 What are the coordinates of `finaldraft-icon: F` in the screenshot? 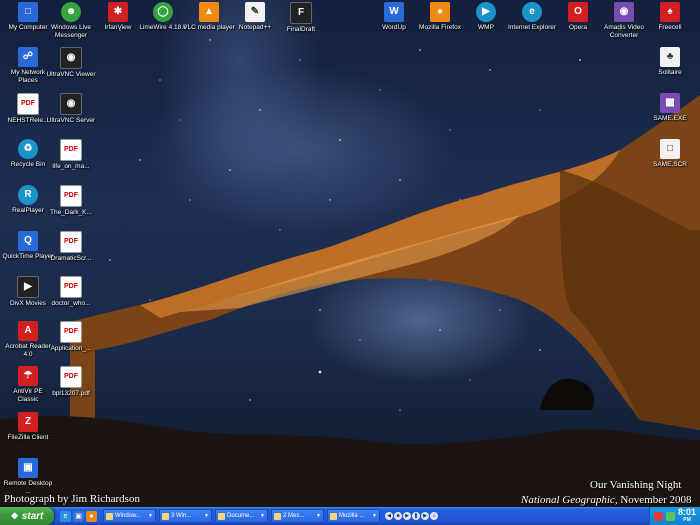 It's located at (301, 13).